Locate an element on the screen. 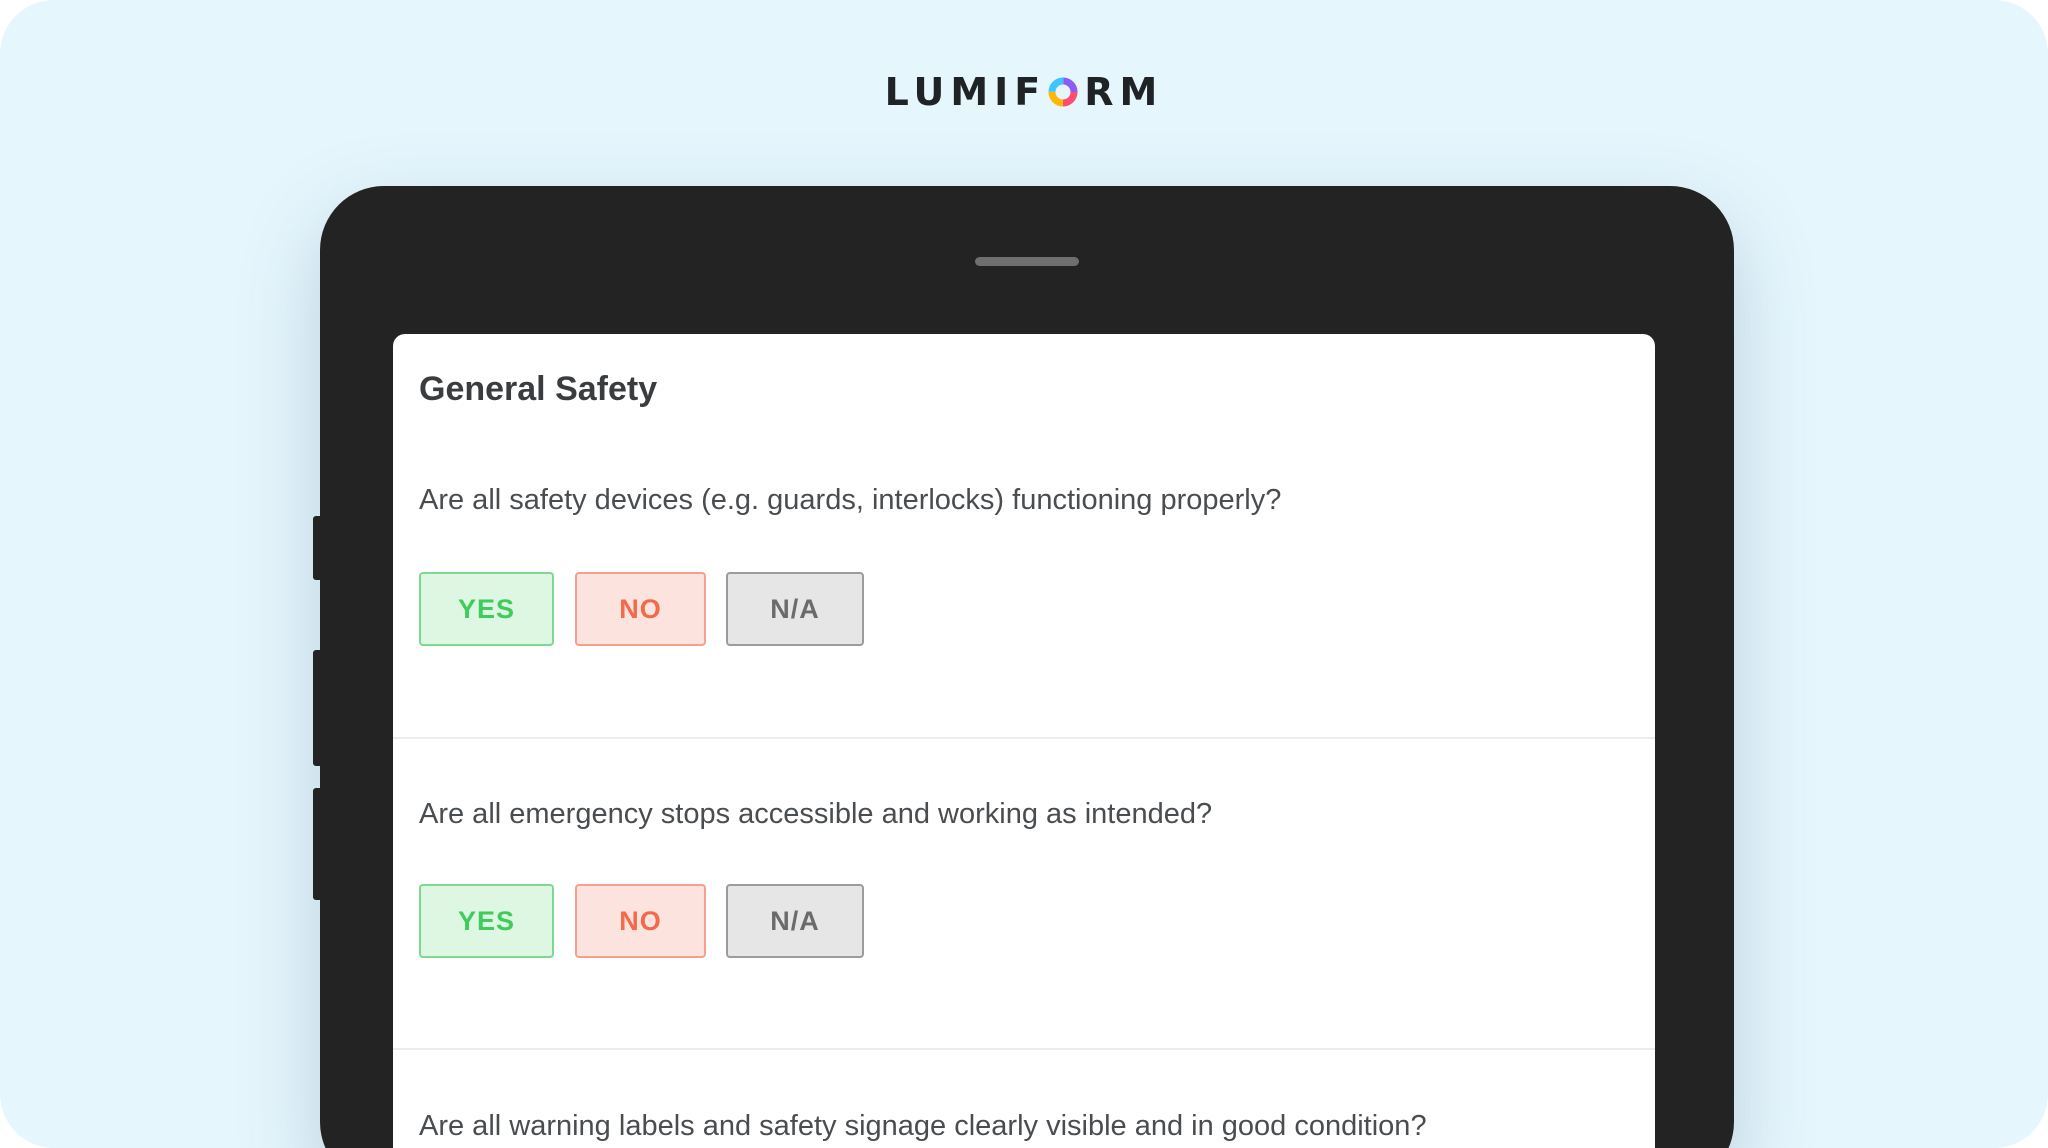 This screenshot has width=2048, height=1148. question-2-yes-button: YES is located at coordinates (486, 921).